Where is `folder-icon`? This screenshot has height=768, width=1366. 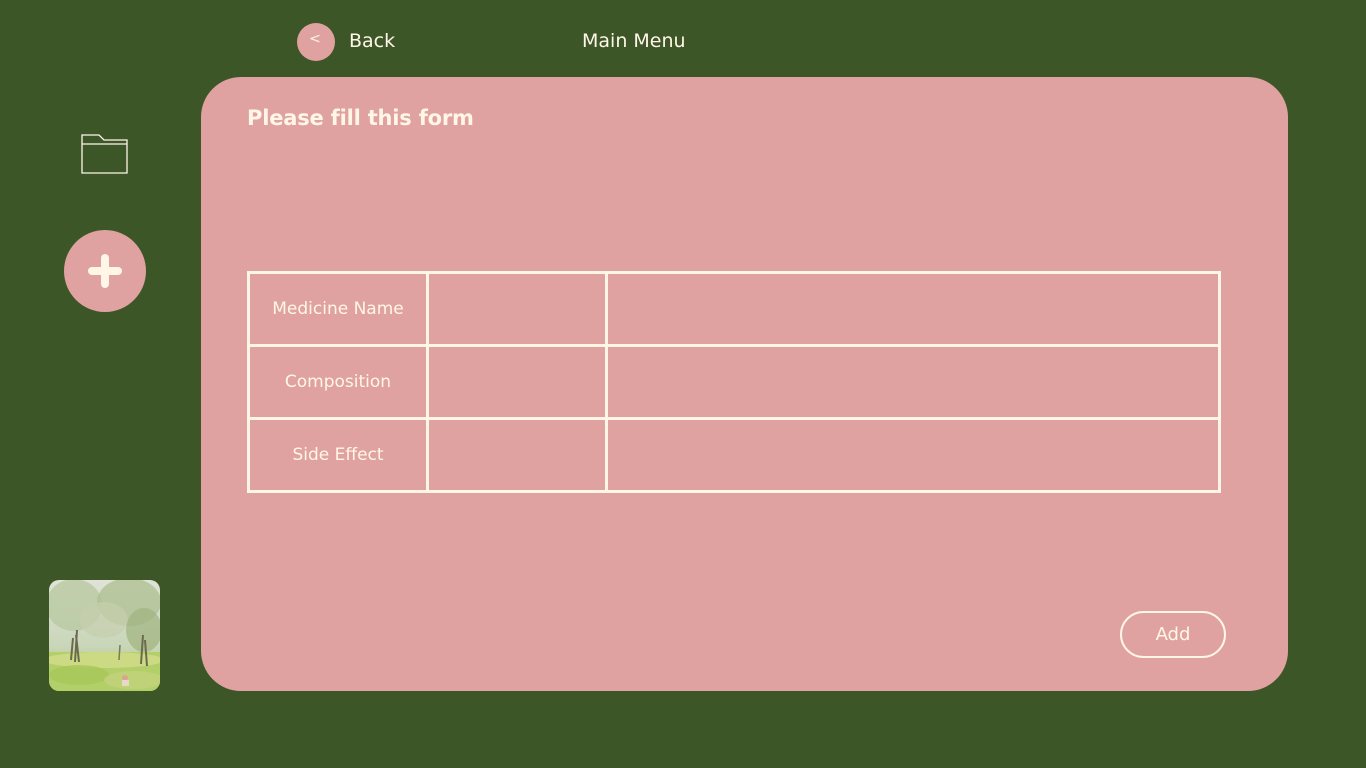
folder-icon is located at coordinates (105, 154).